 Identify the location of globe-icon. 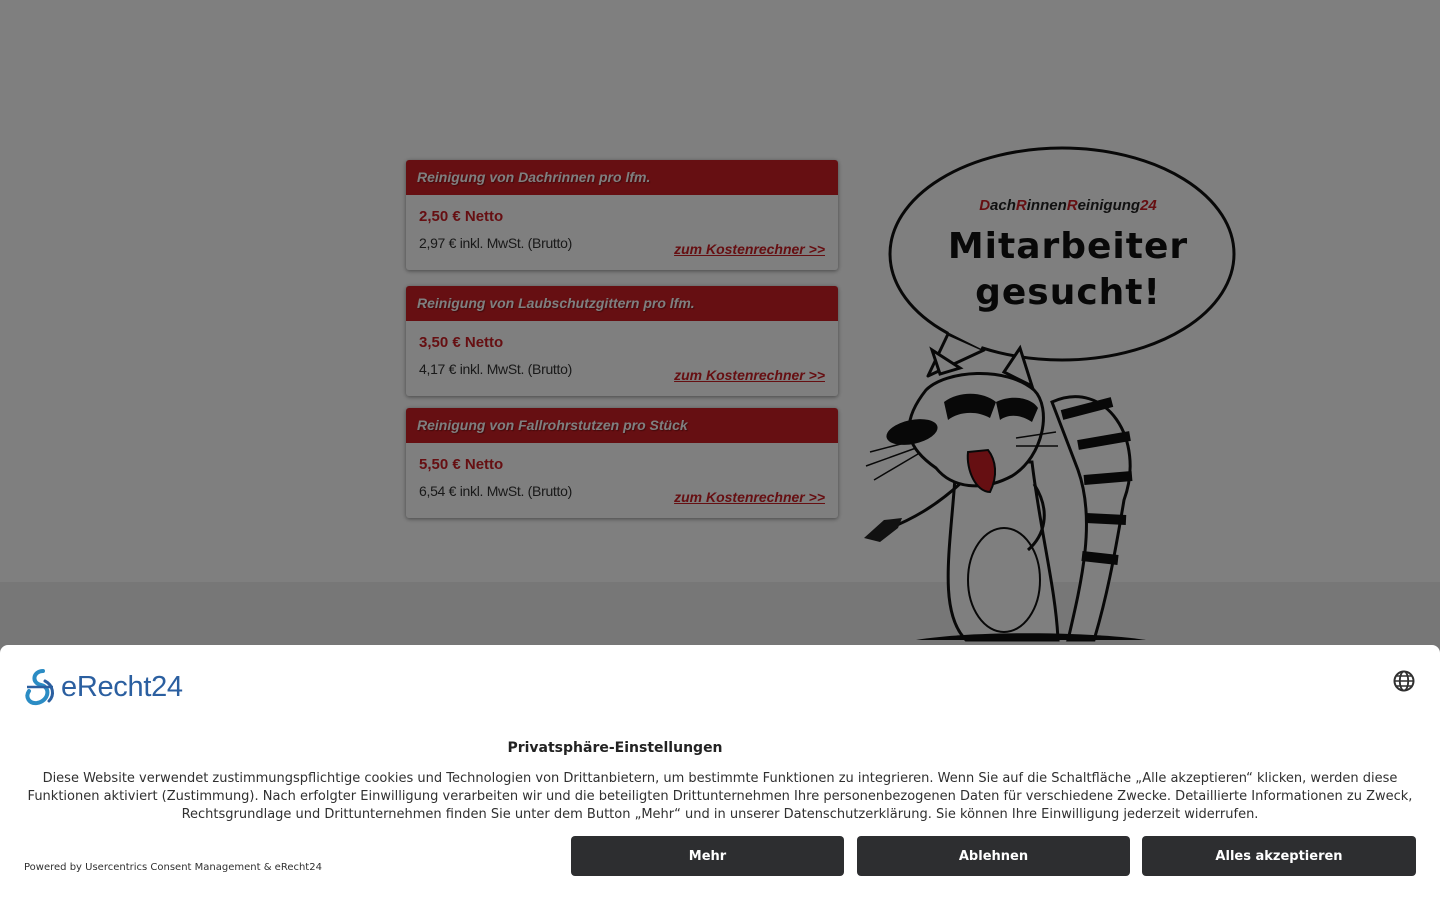
(1404, 681).